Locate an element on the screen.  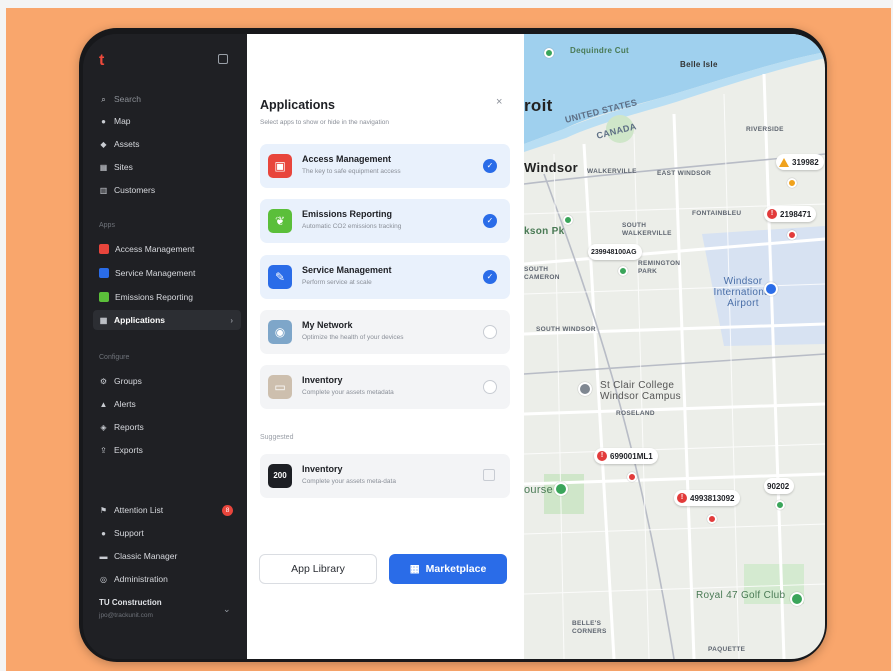
configure-section-label: Configure is located at coordinates (114, 357).